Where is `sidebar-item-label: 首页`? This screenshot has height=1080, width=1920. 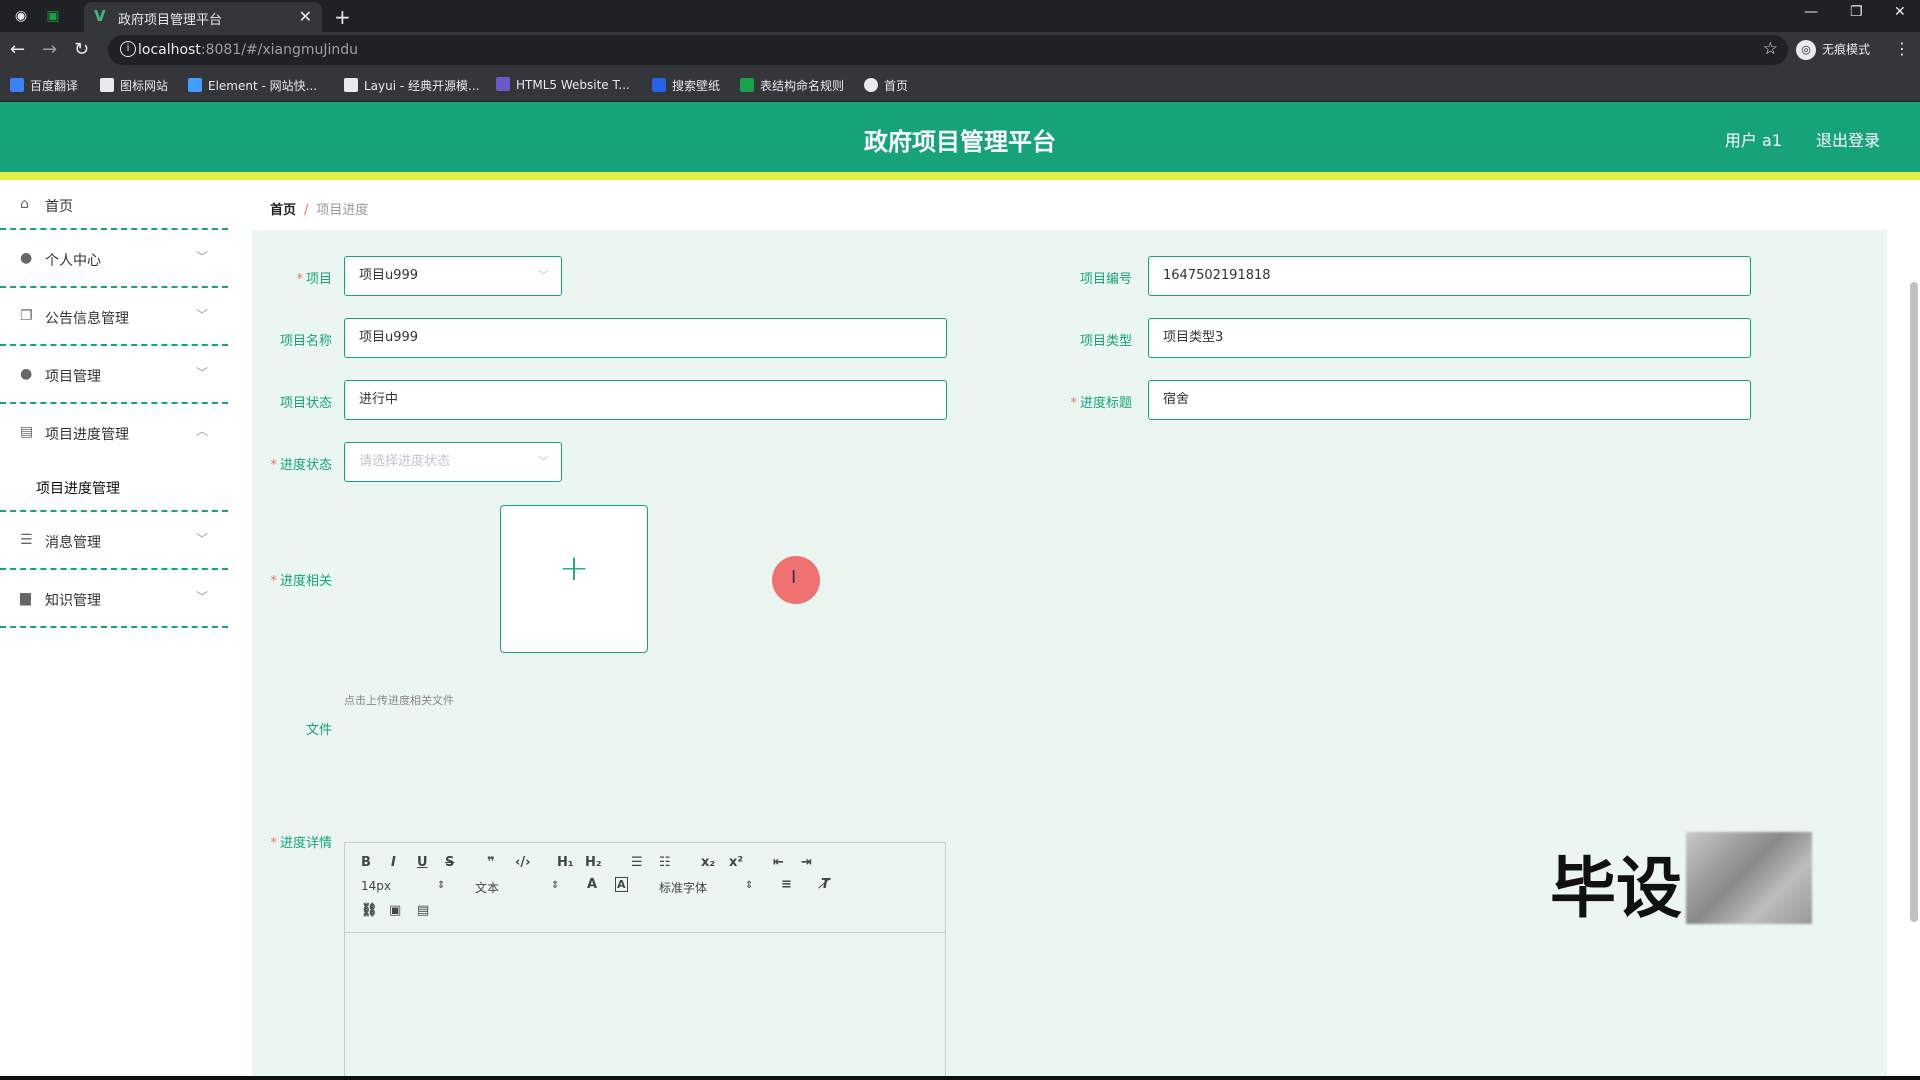
sidebar-item-label: 首页 is located at coordinates (59, 207).